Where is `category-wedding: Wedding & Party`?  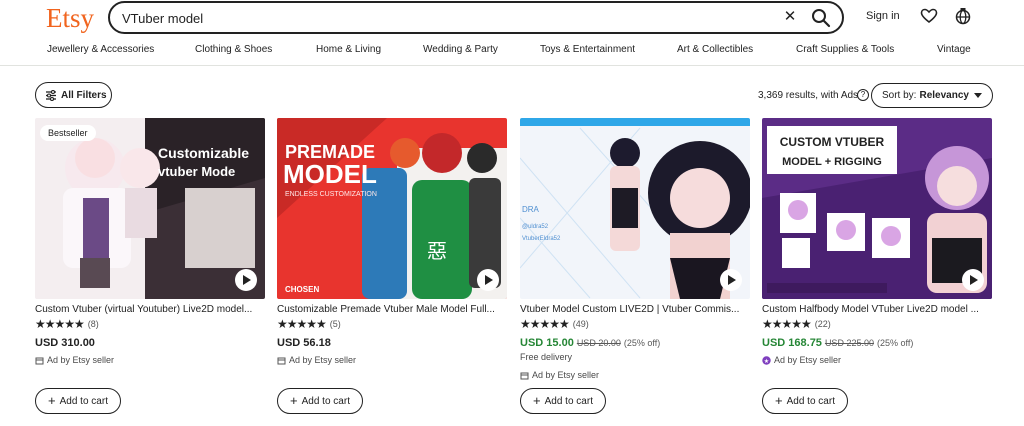 category-wedding: Wedding & Party is located at coordinates (460, 49).